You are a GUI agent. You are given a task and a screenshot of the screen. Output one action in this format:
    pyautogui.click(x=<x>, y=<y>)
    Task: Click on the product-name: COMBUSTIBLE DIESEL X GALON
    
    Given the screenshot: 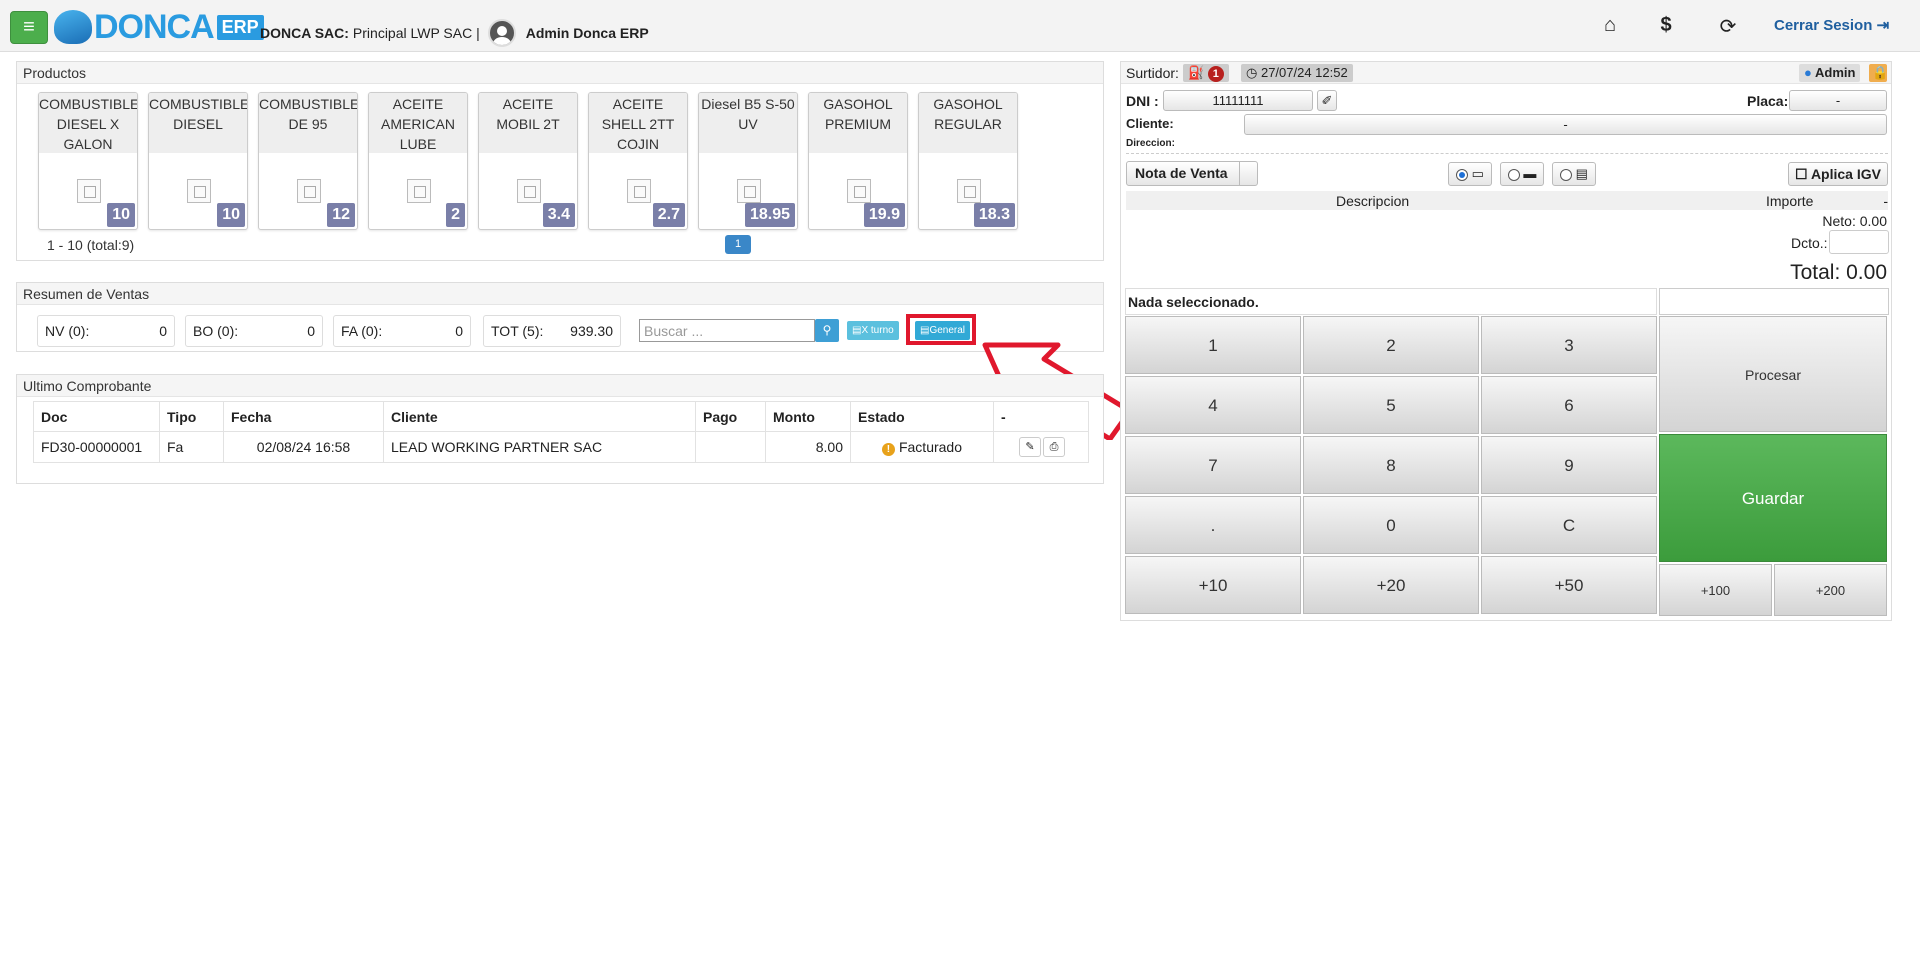 What is the action you would take?
    pyautogui.click(x=88, y=123)
    